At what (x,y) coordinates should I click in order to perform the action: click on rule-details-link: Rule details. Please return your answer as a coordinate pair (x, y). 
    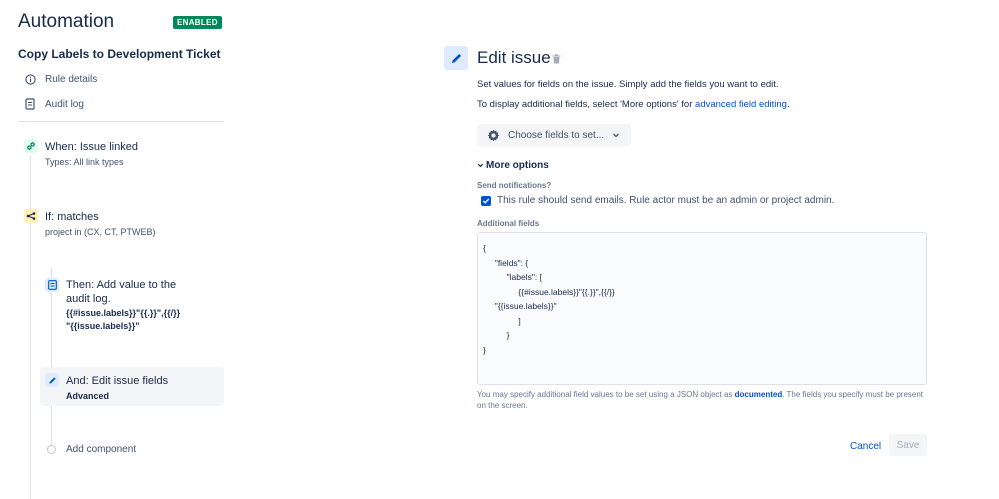
    Looking at the image, I should click on (60, 79).